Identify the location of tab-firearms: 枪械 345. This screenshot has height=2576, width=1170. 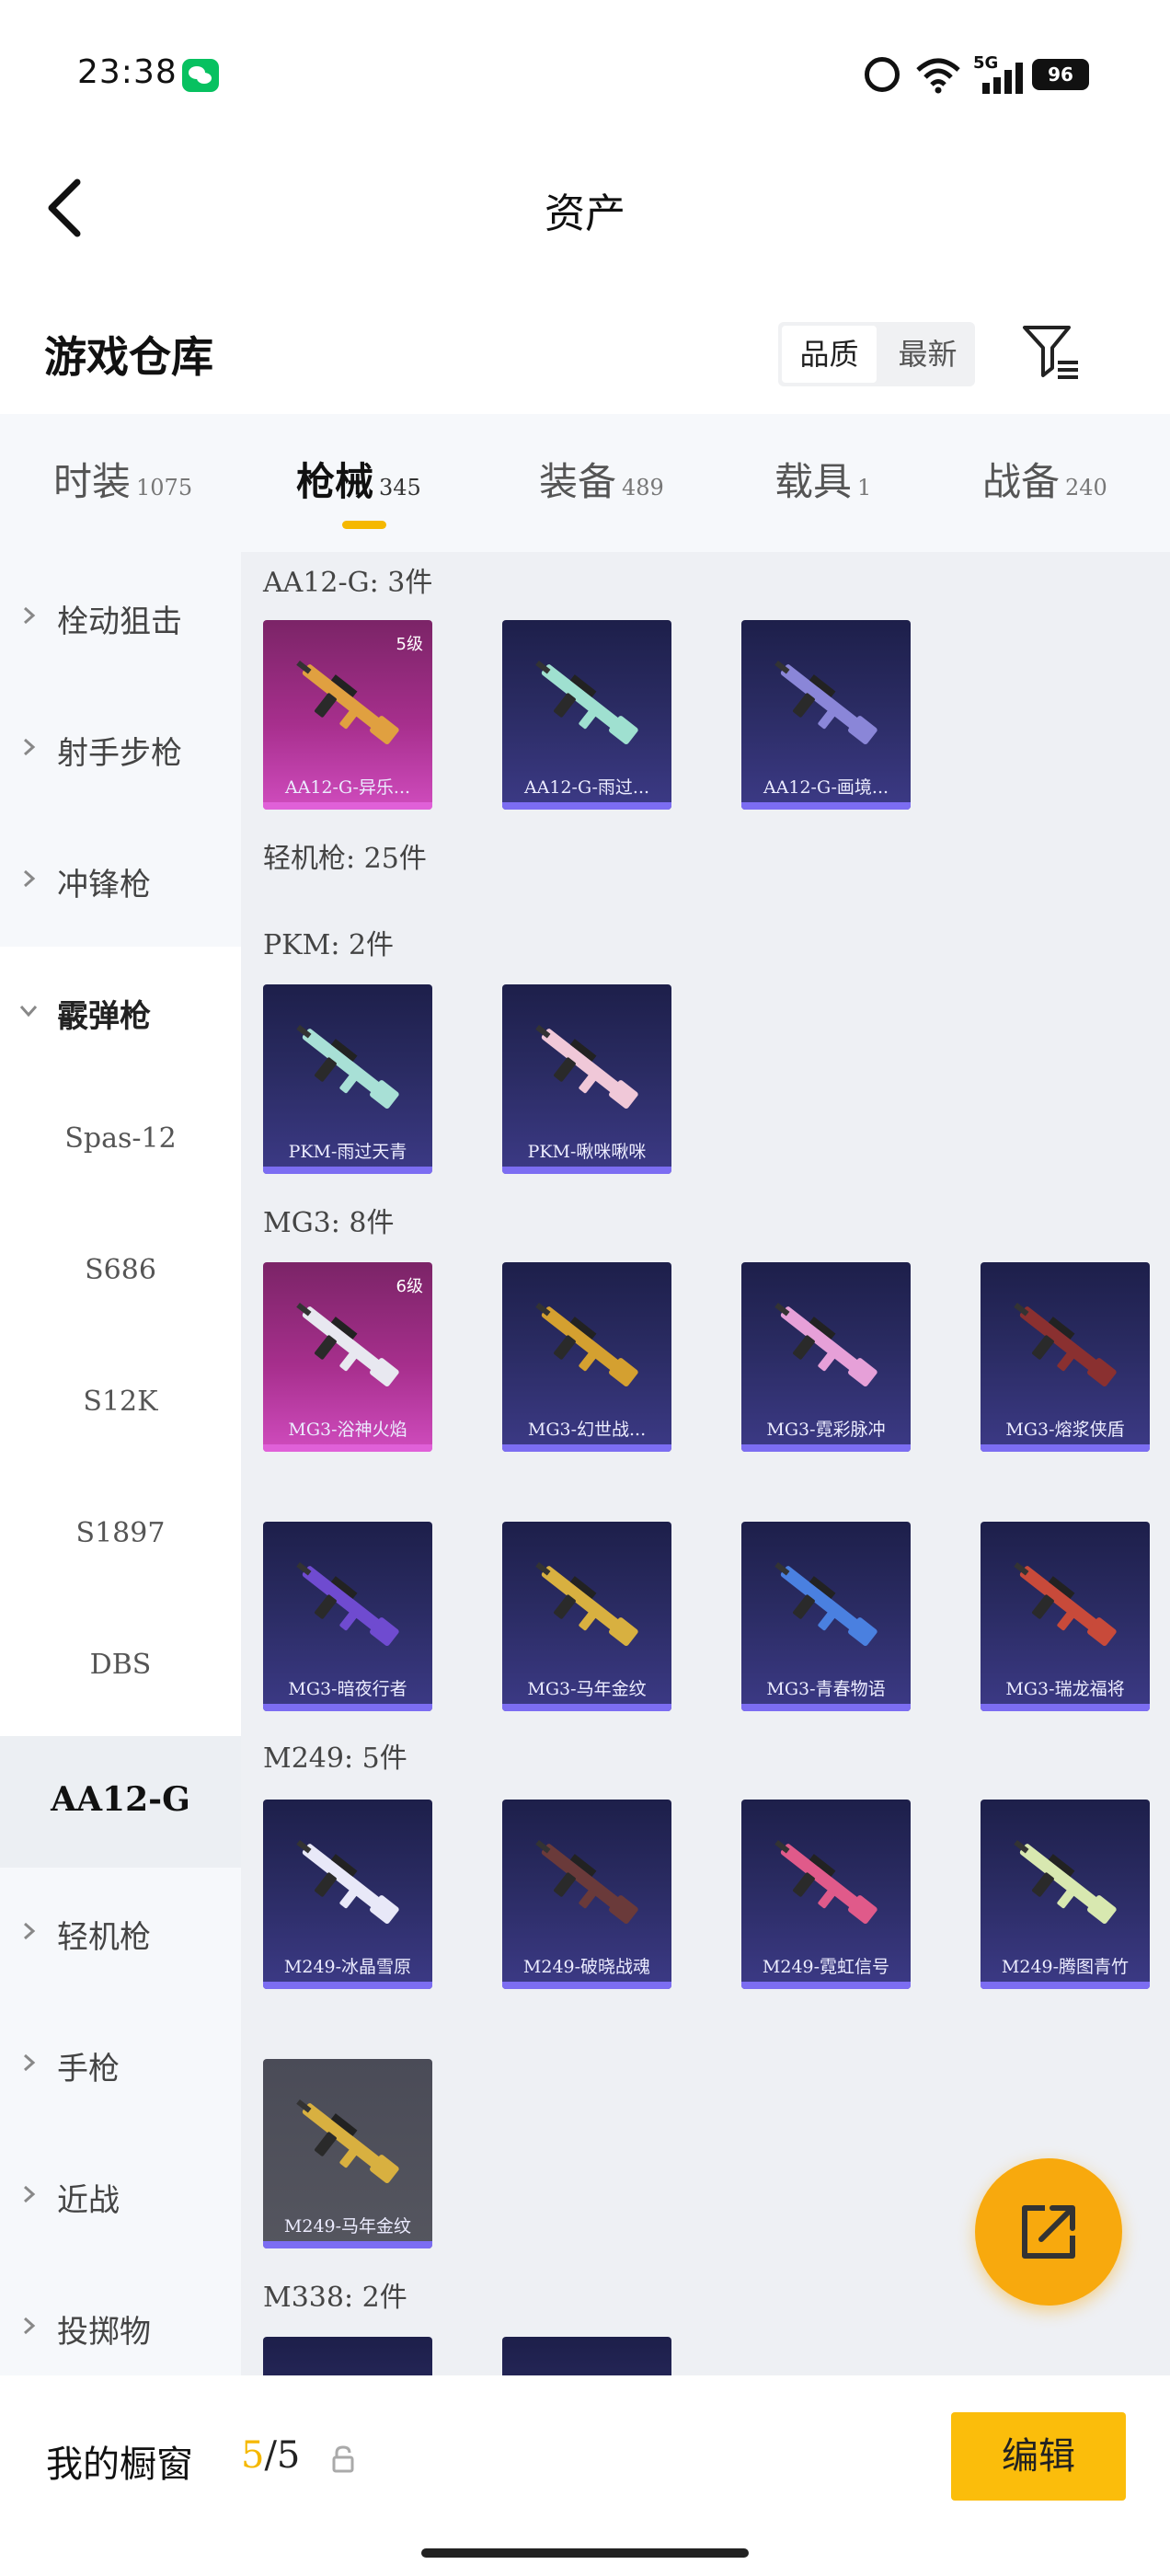
(358, 479).